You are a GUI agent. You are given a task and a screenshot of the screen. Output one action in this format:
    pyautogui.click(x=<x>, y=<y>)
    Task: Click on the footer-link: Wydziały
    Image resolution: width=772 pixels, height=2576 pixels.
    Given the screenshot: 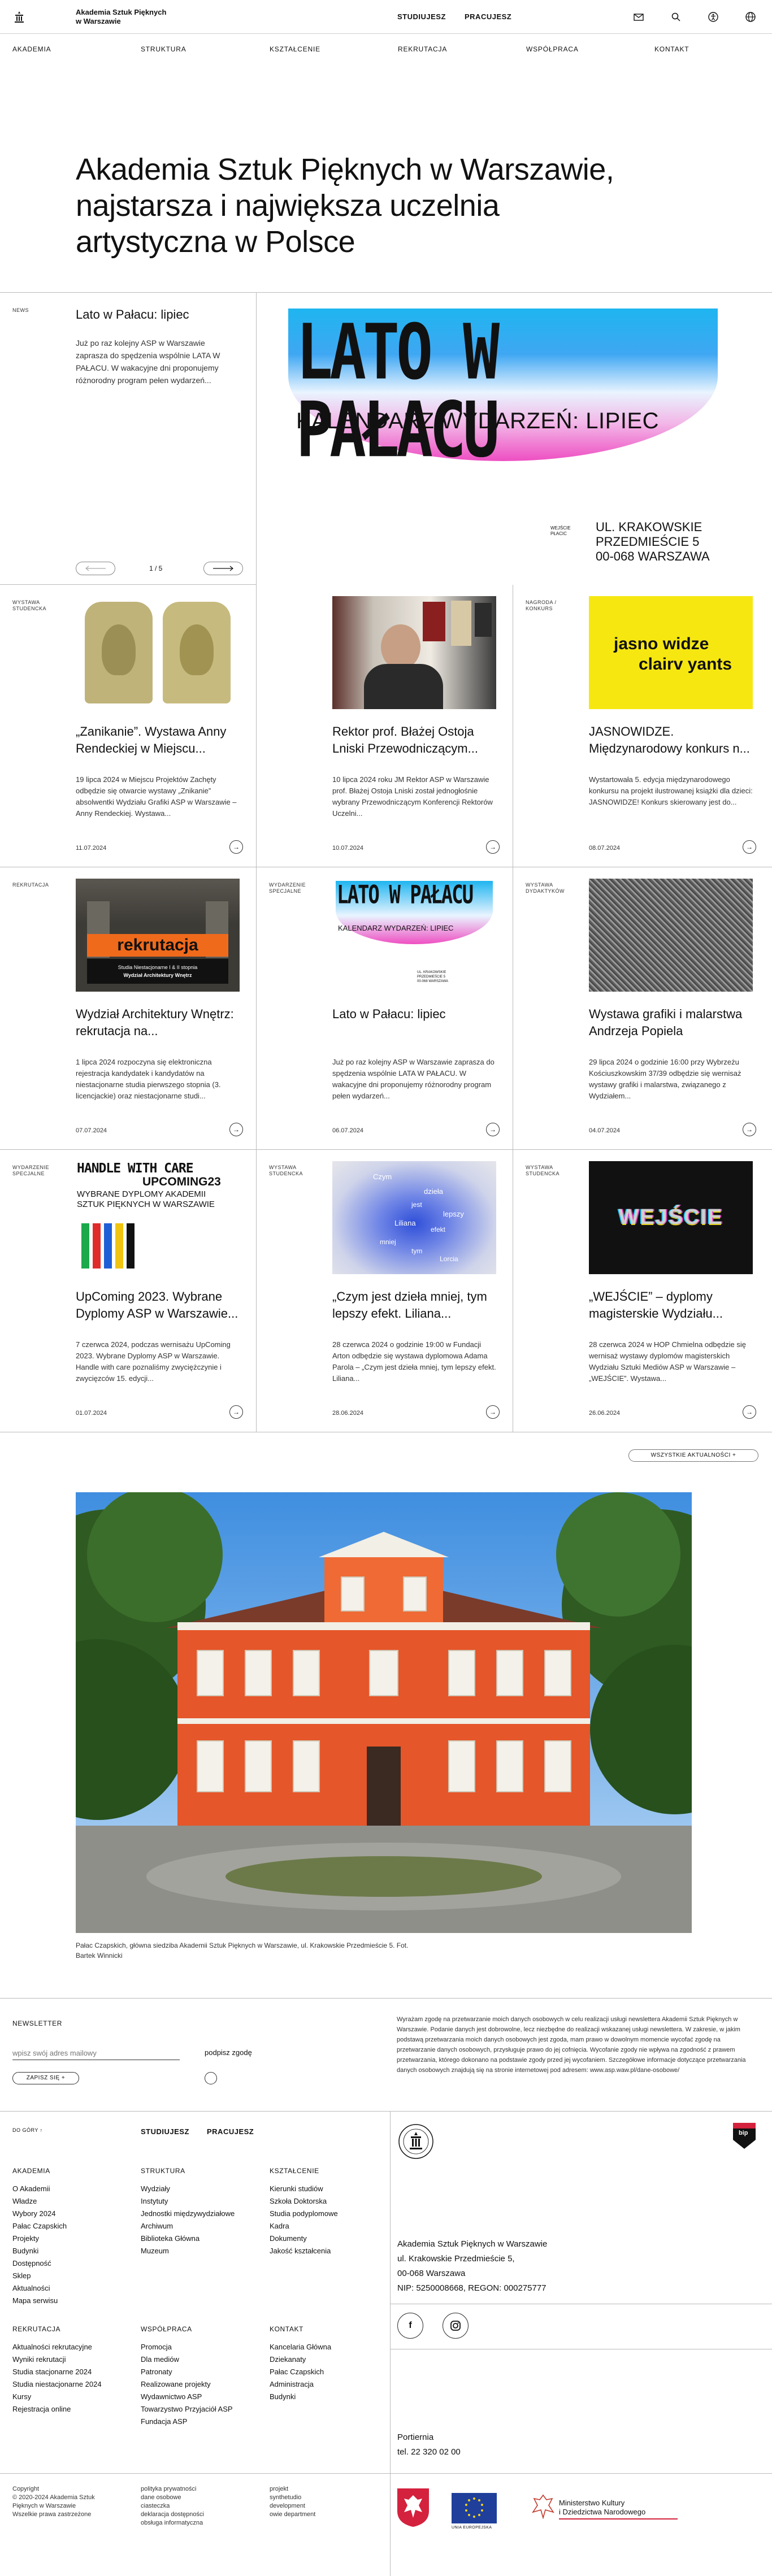 What is the action you would take?
    pyautogui.click(x=203, y=2189)
    